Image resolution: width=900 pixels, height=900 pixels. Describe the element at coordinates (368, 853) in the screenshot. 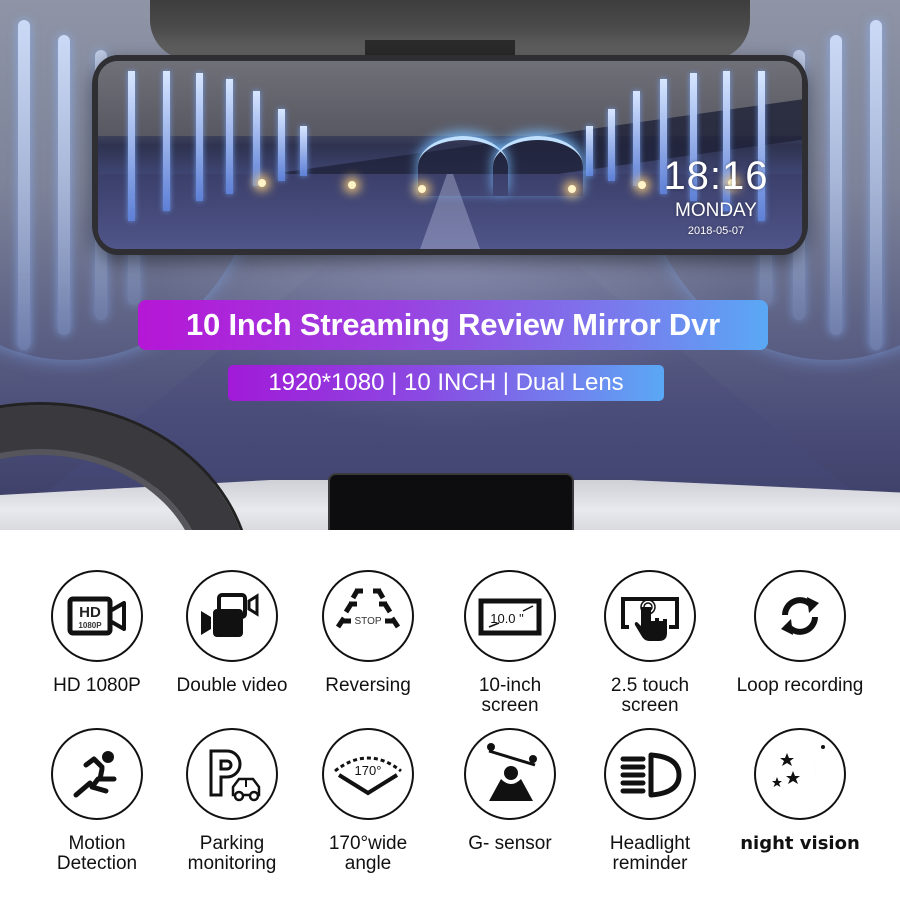

I see `feature-label: 170°wide angle` at that location.